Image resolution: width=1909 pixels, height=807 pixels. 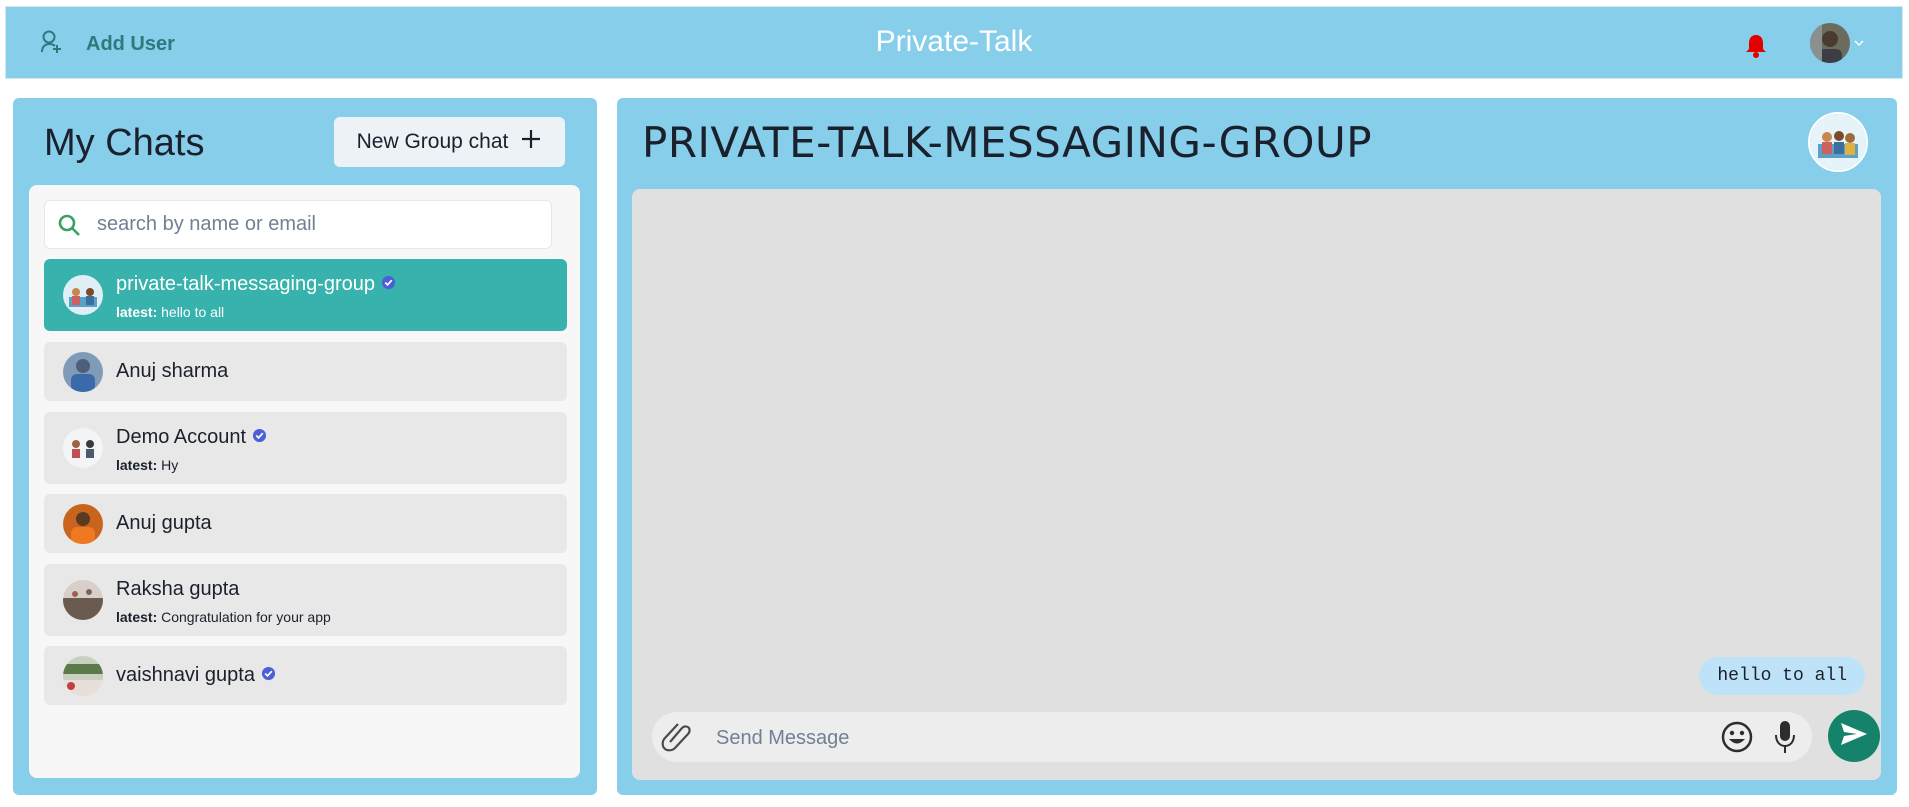 I want to click on chat-name: Demo Account, so click(x=191, y=437).